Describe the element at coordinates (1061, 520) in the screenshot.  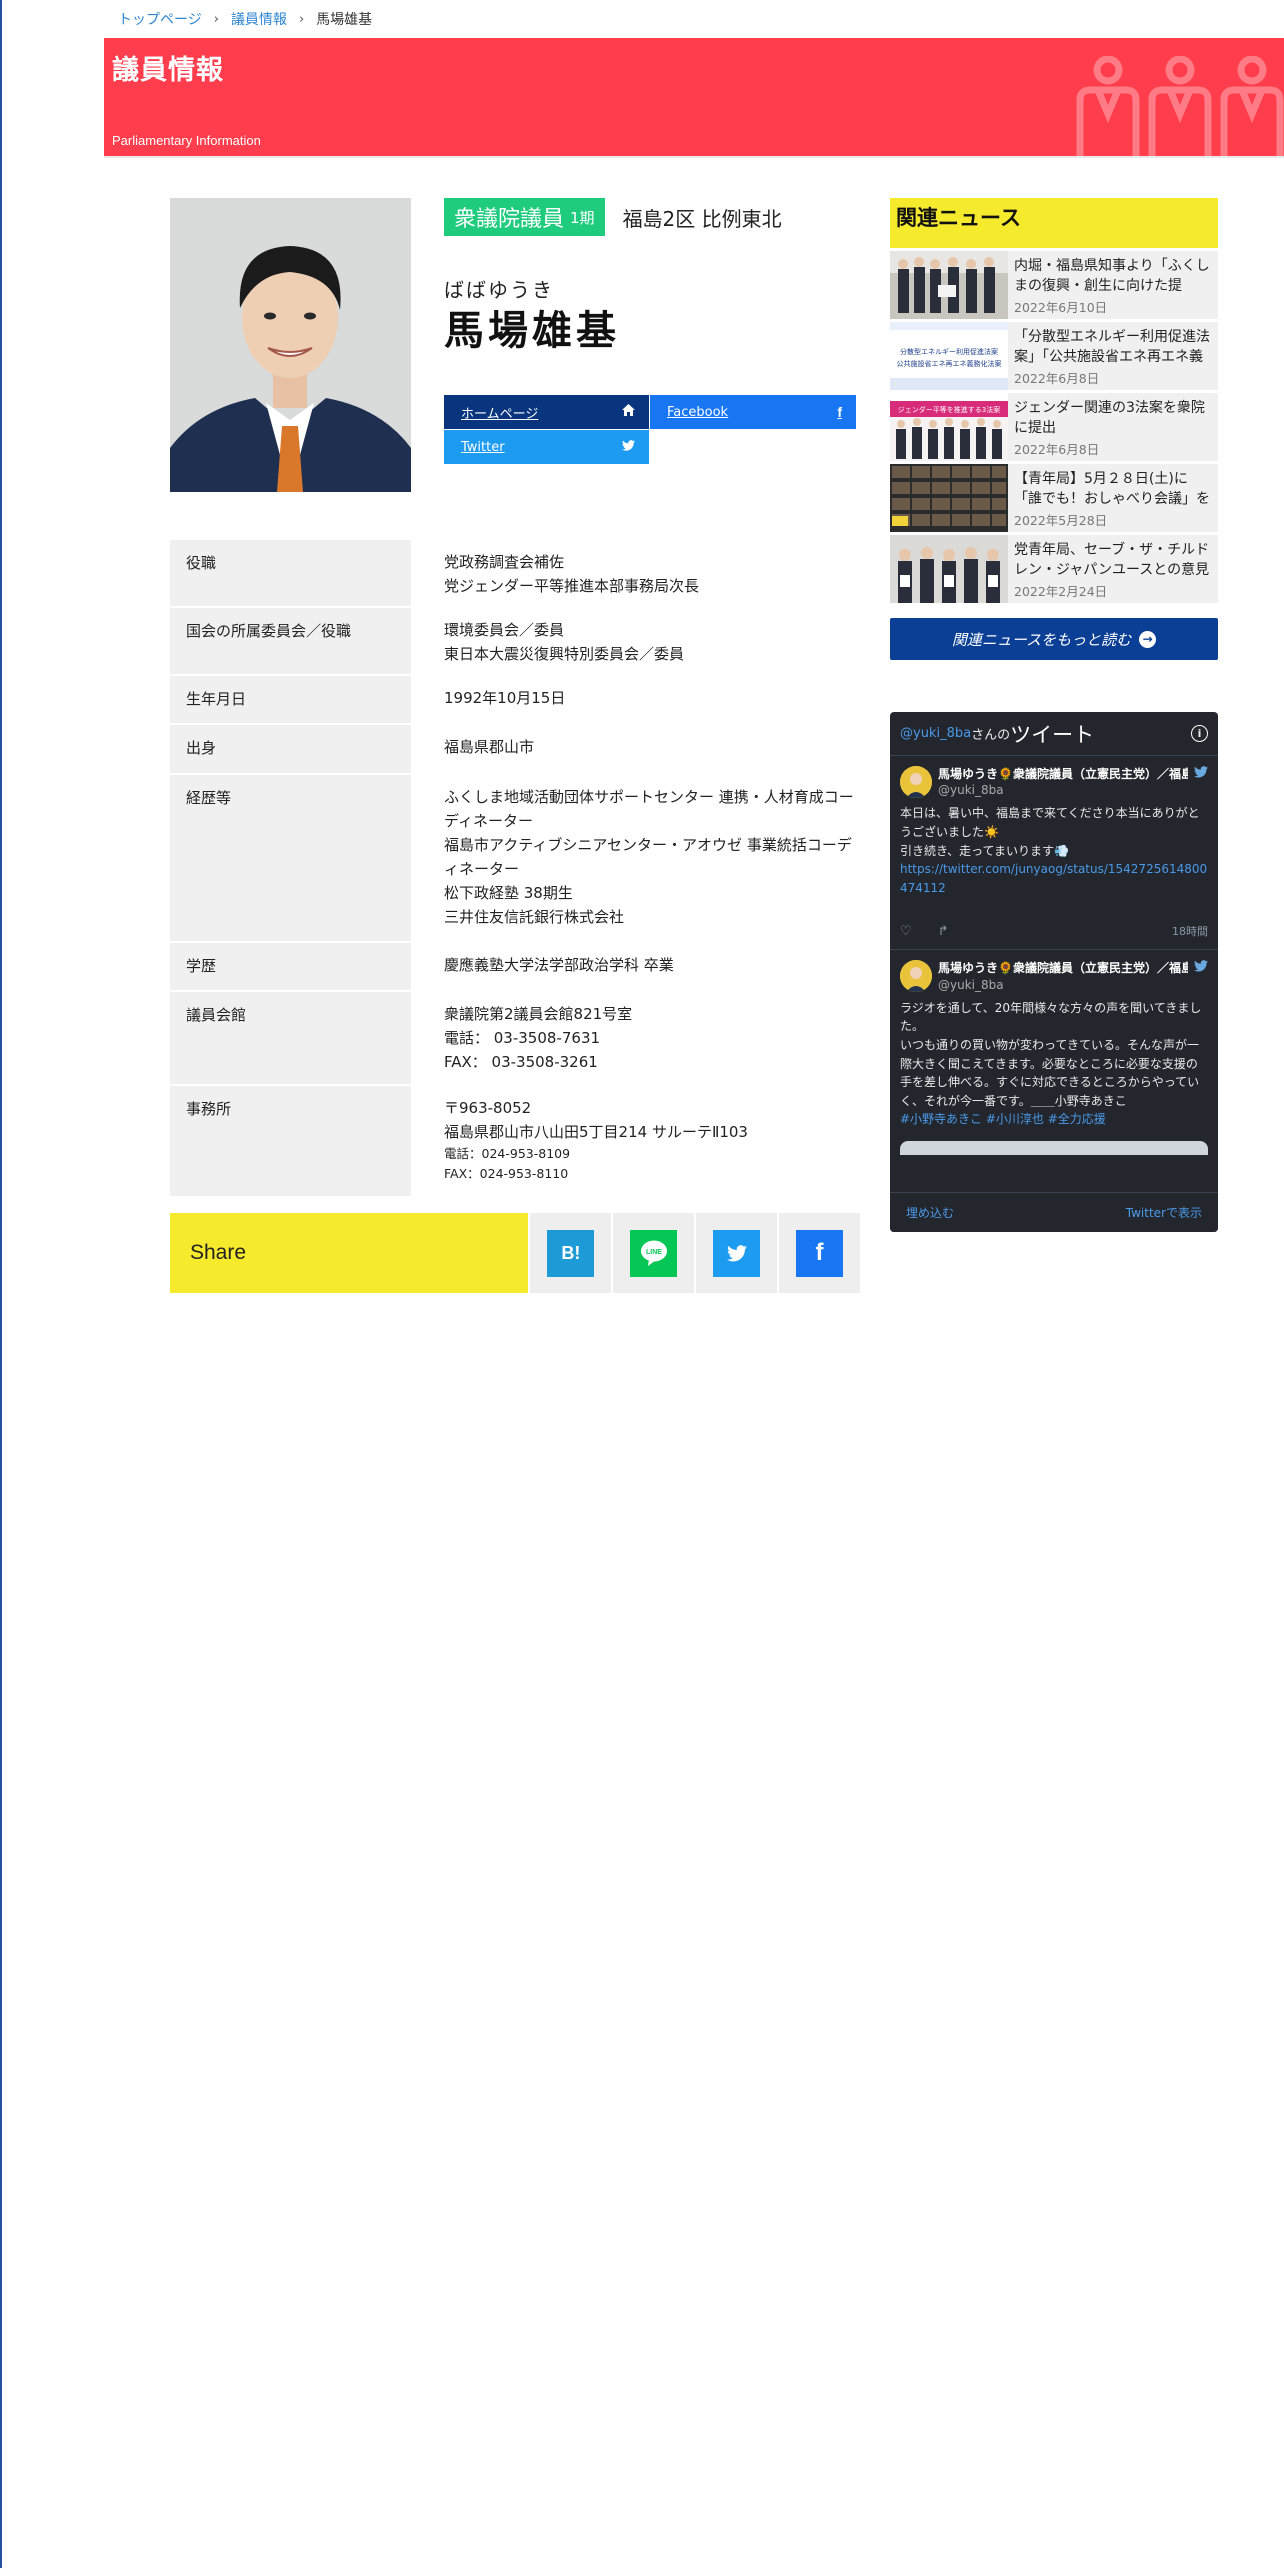
I see `news-date: 2022年5月28日` at that location.